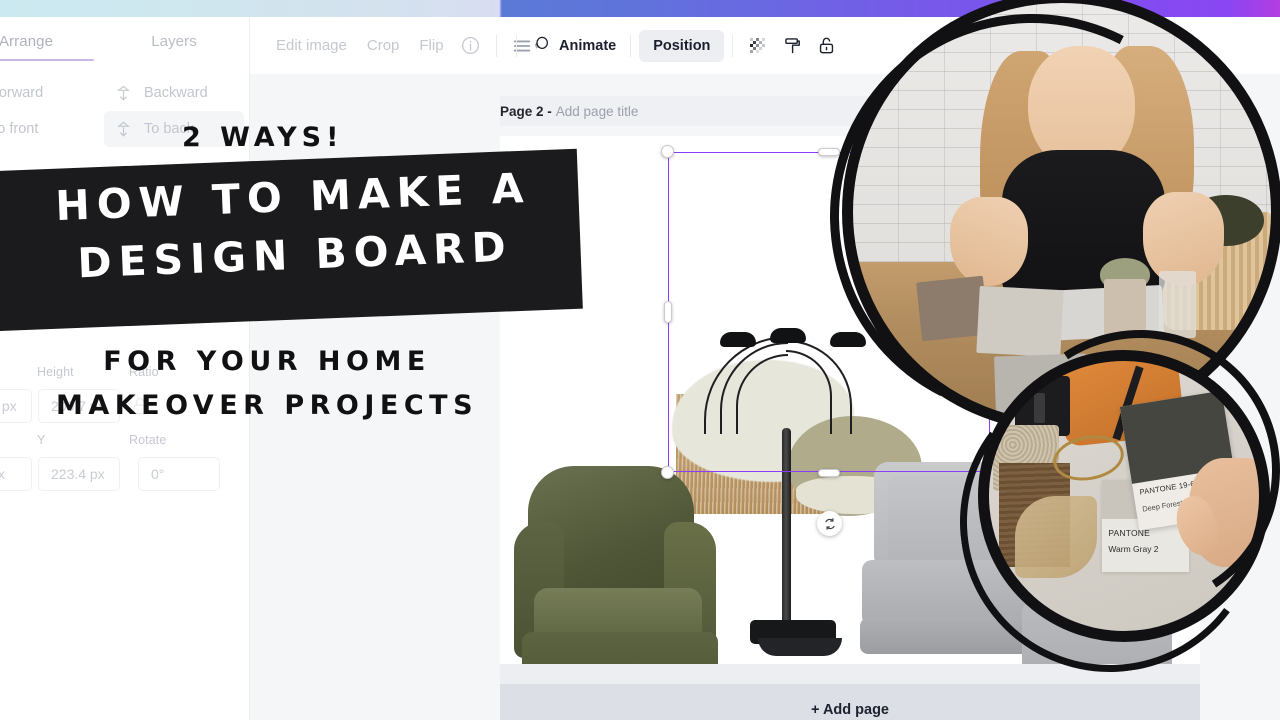  What do you see at coordinates (588, 45) in the screenshot?
I see `animate-label: Animate` at bounding box center [588, 45].